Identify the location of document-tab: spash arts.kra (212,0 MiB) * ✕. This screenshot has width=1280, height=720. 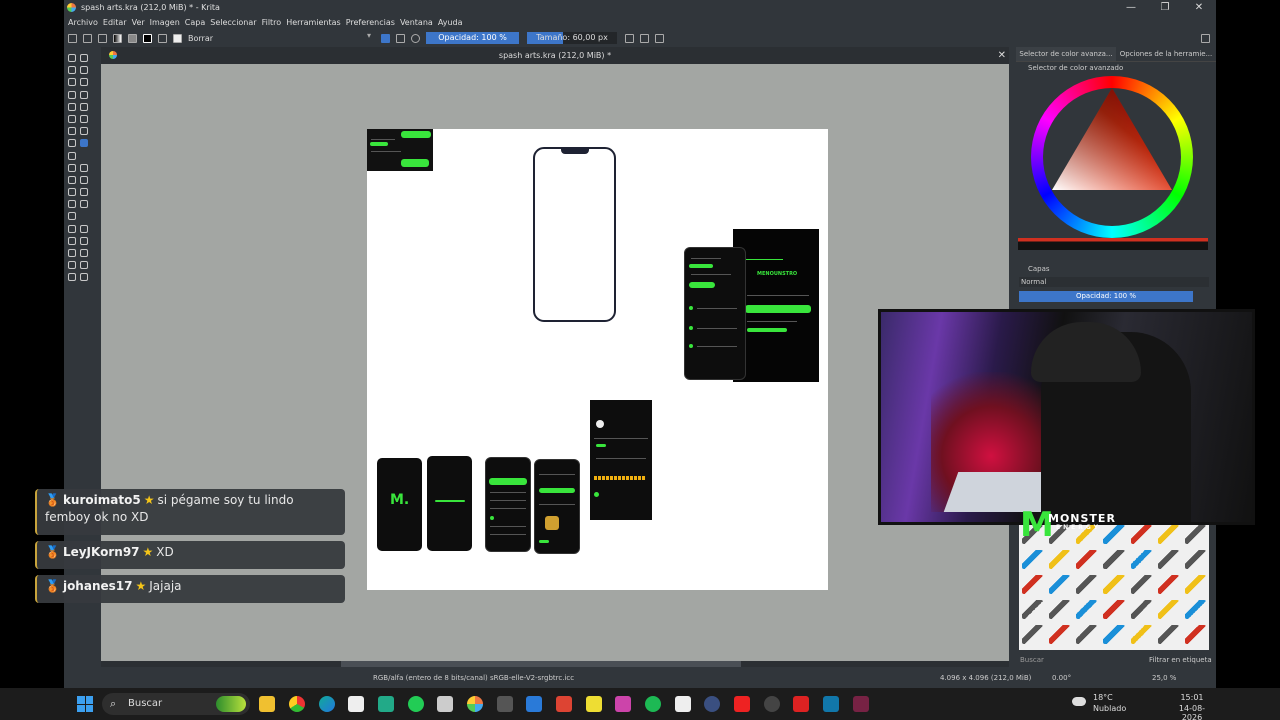
(555, 55).